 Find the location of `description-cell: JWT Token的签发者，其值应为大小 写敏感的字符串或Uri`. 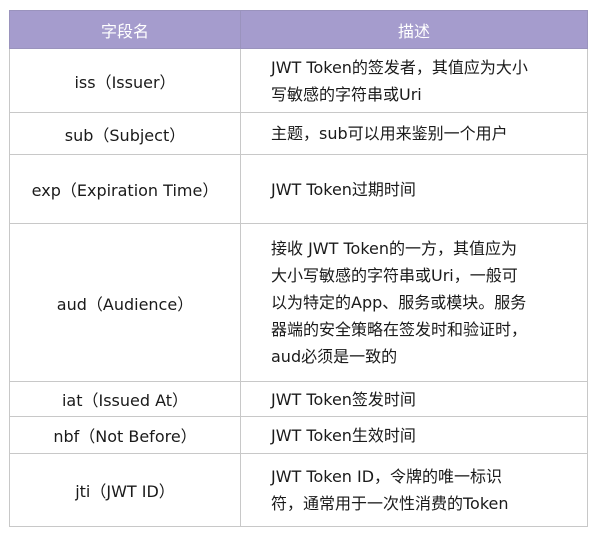

description-cell: JWT Token的签发者，其值应为大小 写敏感的字符串或Uri is located at coordinates (414, 80).